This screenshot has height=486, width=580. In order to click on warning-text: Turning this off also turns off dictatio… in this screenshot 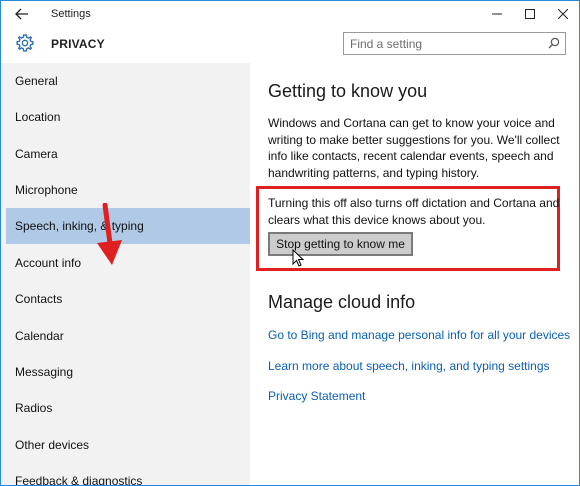, I will do `click(414, 211)`.